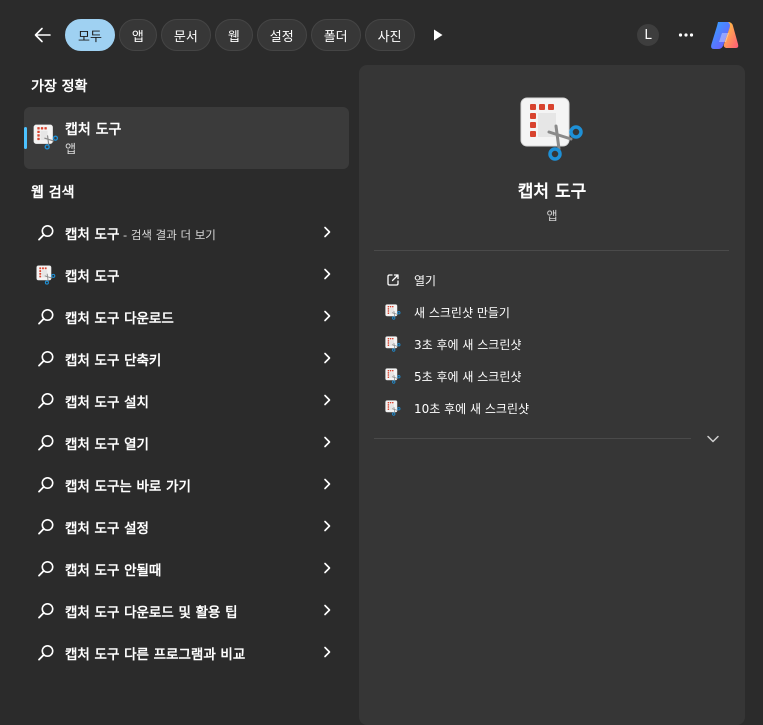 This screenshot has height=725, width=763. I want to click on more-filters-button, so click(438, 35).